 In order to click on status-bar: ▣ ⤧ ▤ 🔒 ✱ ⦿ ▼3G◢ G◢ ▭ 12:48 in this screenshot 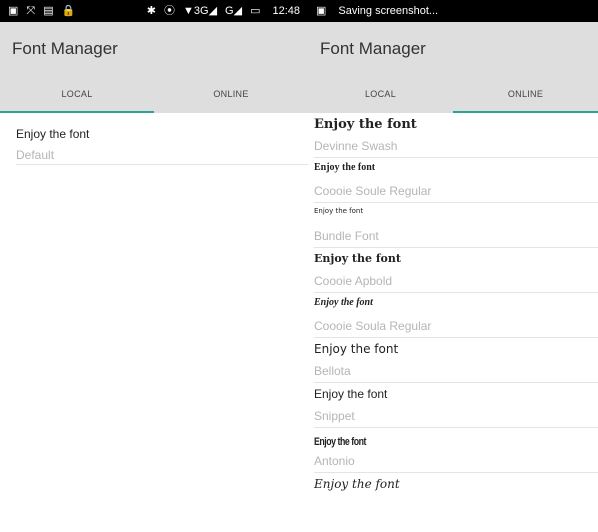, I will do `click(154, 11)`.